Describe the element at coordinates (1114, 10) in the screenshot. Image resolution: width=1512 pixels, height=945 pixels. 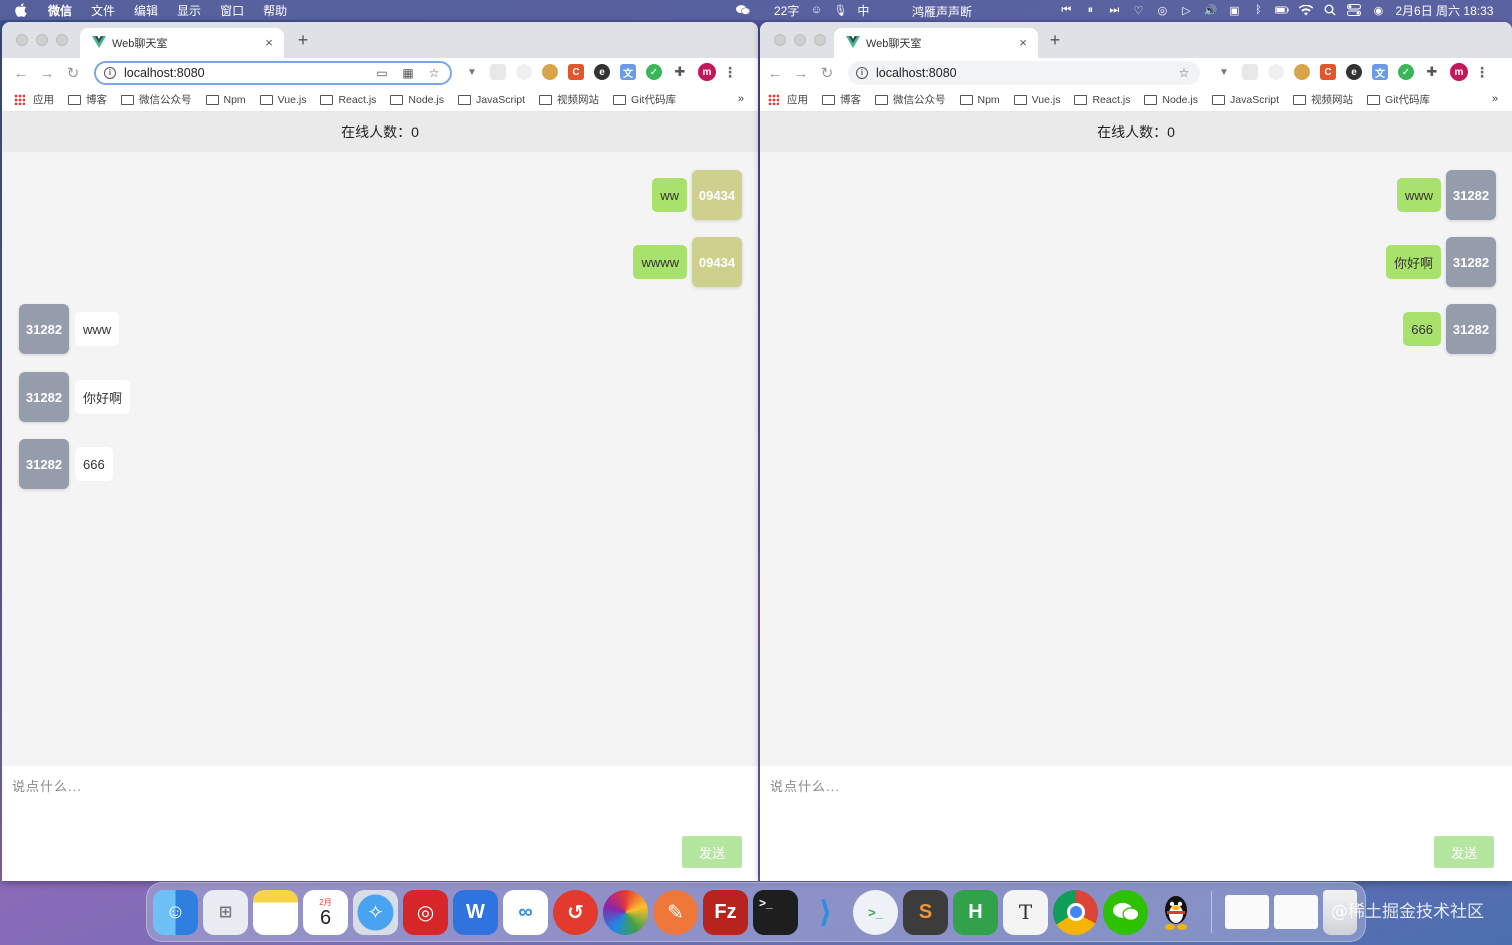
I see `next-track-icon: ⏭` at that location.